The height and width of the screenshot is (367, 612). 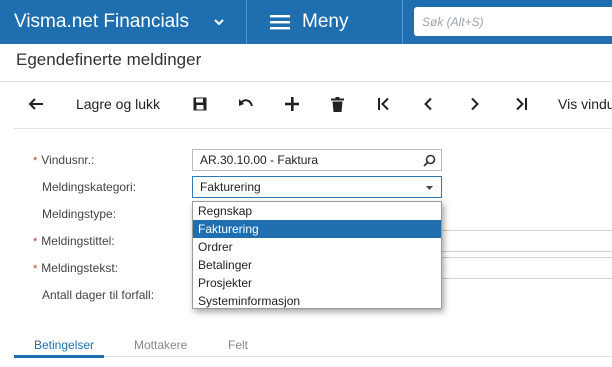 I want to click on dropdown-option: Betalinger, so click(x=317, y=265).